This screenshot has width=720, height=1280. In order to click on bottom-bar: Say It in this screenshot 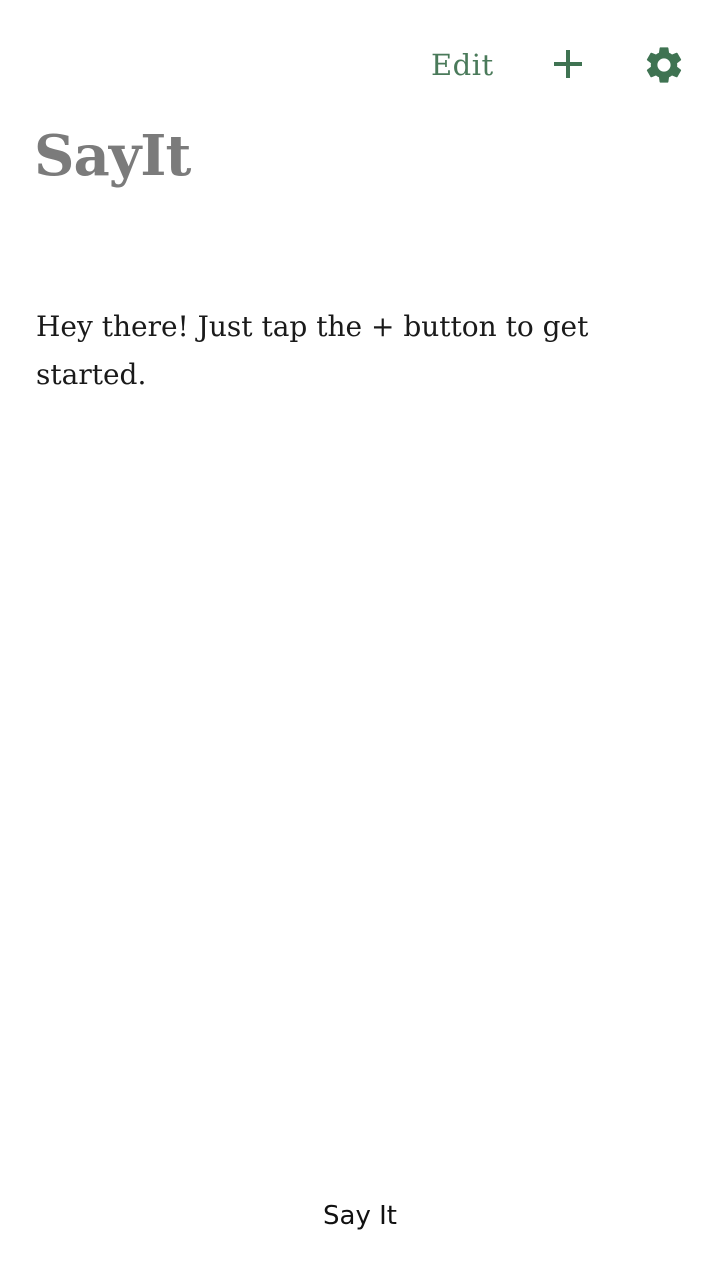, I will do `click(360, 1232)`.